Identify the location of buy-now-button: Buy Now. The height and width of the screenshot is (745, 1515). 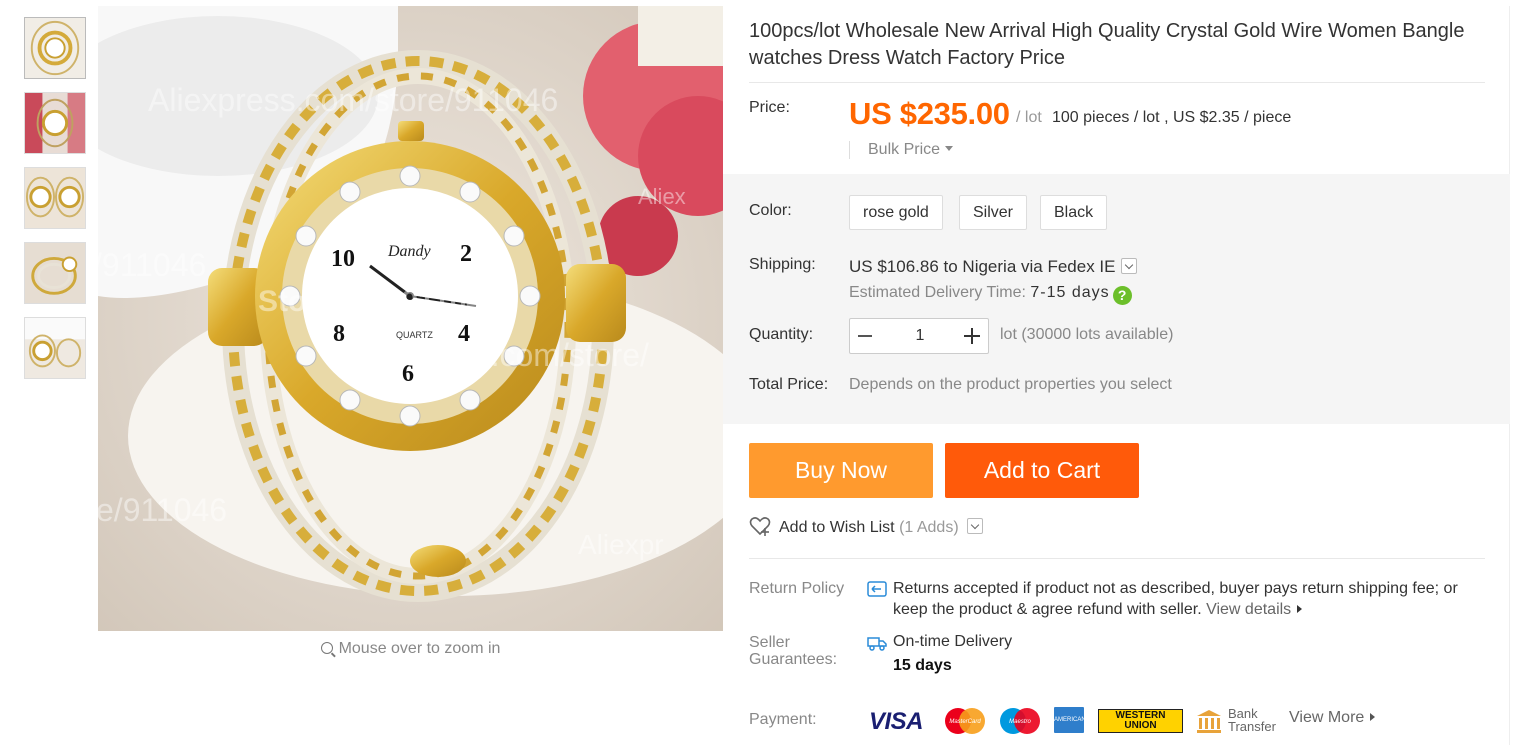
(841, 470).